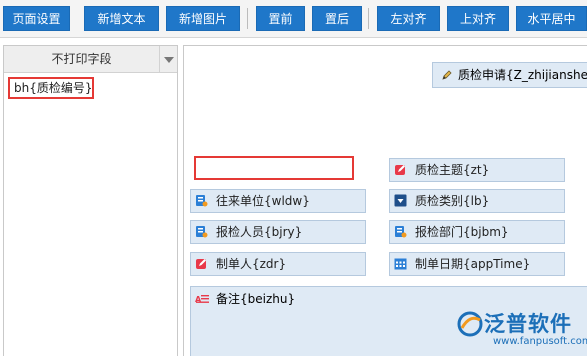 Image resolution: width=587 pixels, height=356 pixels. I want to click on field-category: 质检类别{lb}, so click(477, 201).